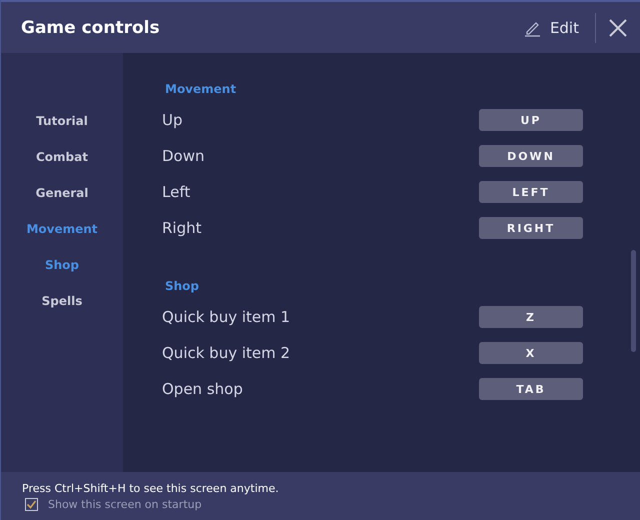 This screenshot has height=520, width=640. I want to click on sidebar-item: Combat, so click(62, 157).